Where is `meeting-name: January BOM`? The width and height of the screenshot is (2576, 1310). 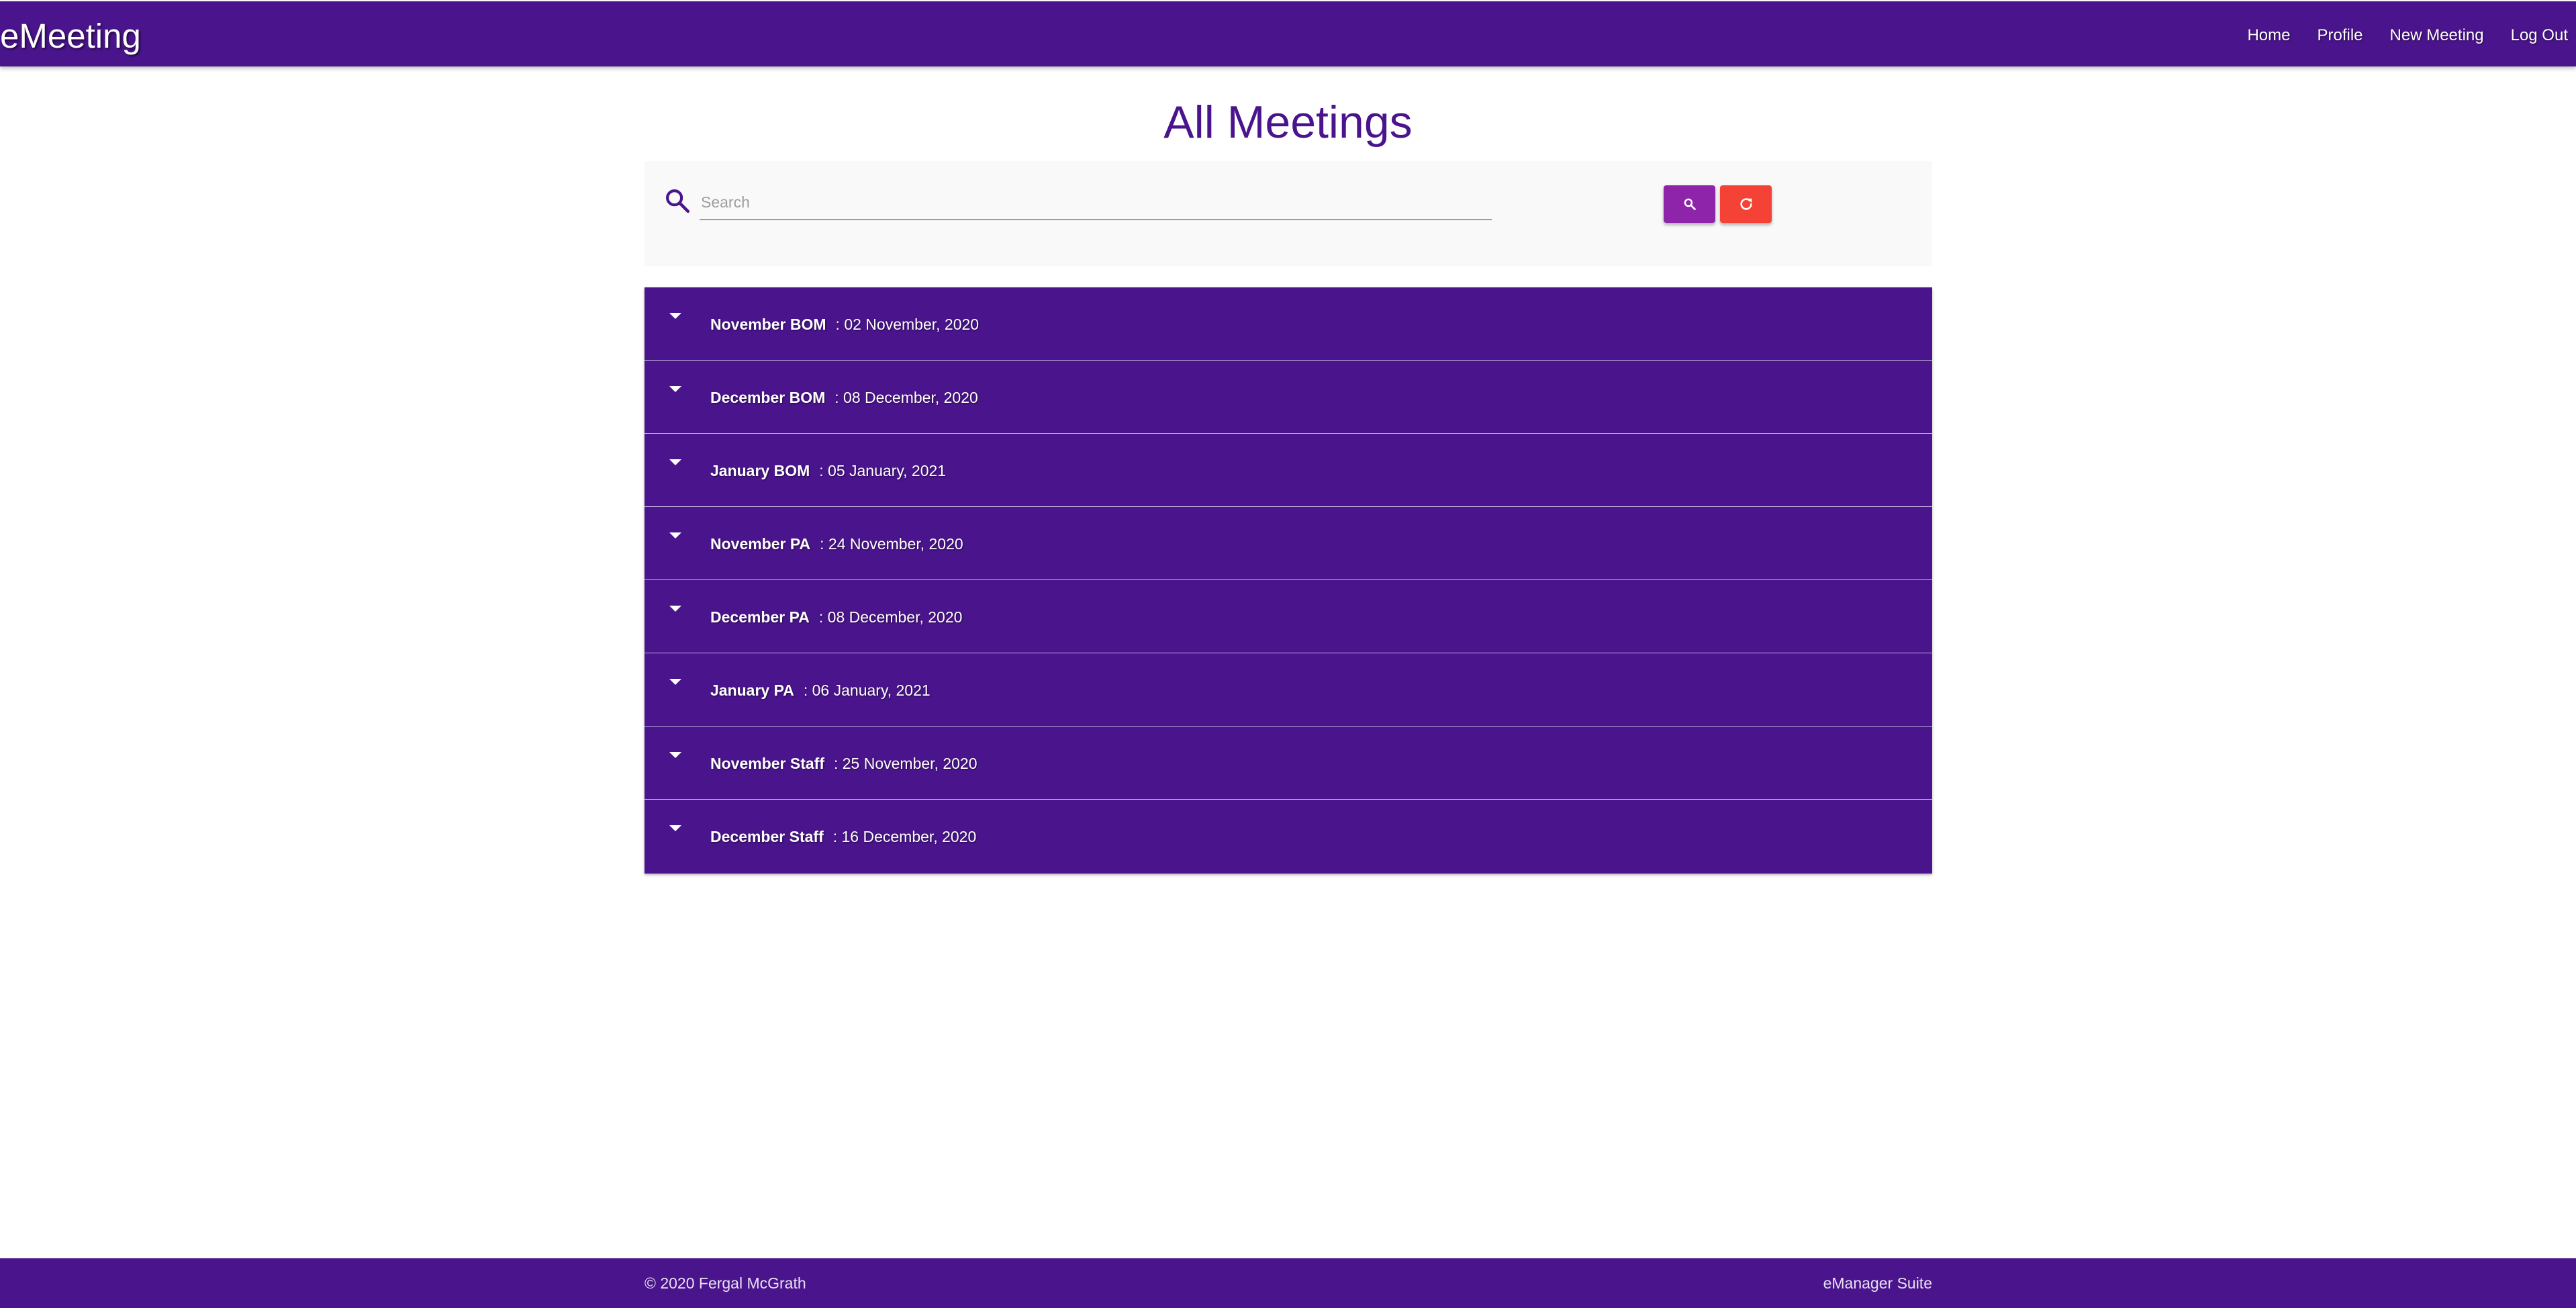 meeting-name: January BOM is located at coordinates (760, 471).